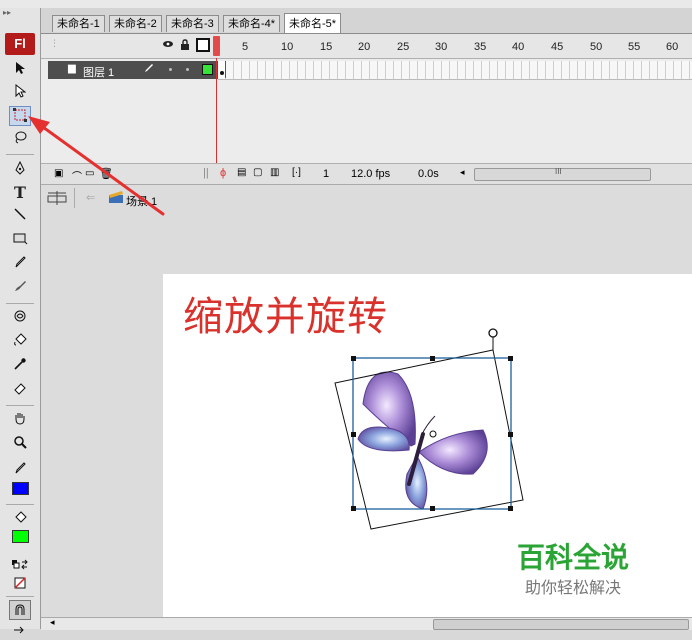 The image size is (692, 640). What do you see at coordinates (20, 44) in the screenshot?
I see `app-logo: Fl` at bounding box center [20, 44].